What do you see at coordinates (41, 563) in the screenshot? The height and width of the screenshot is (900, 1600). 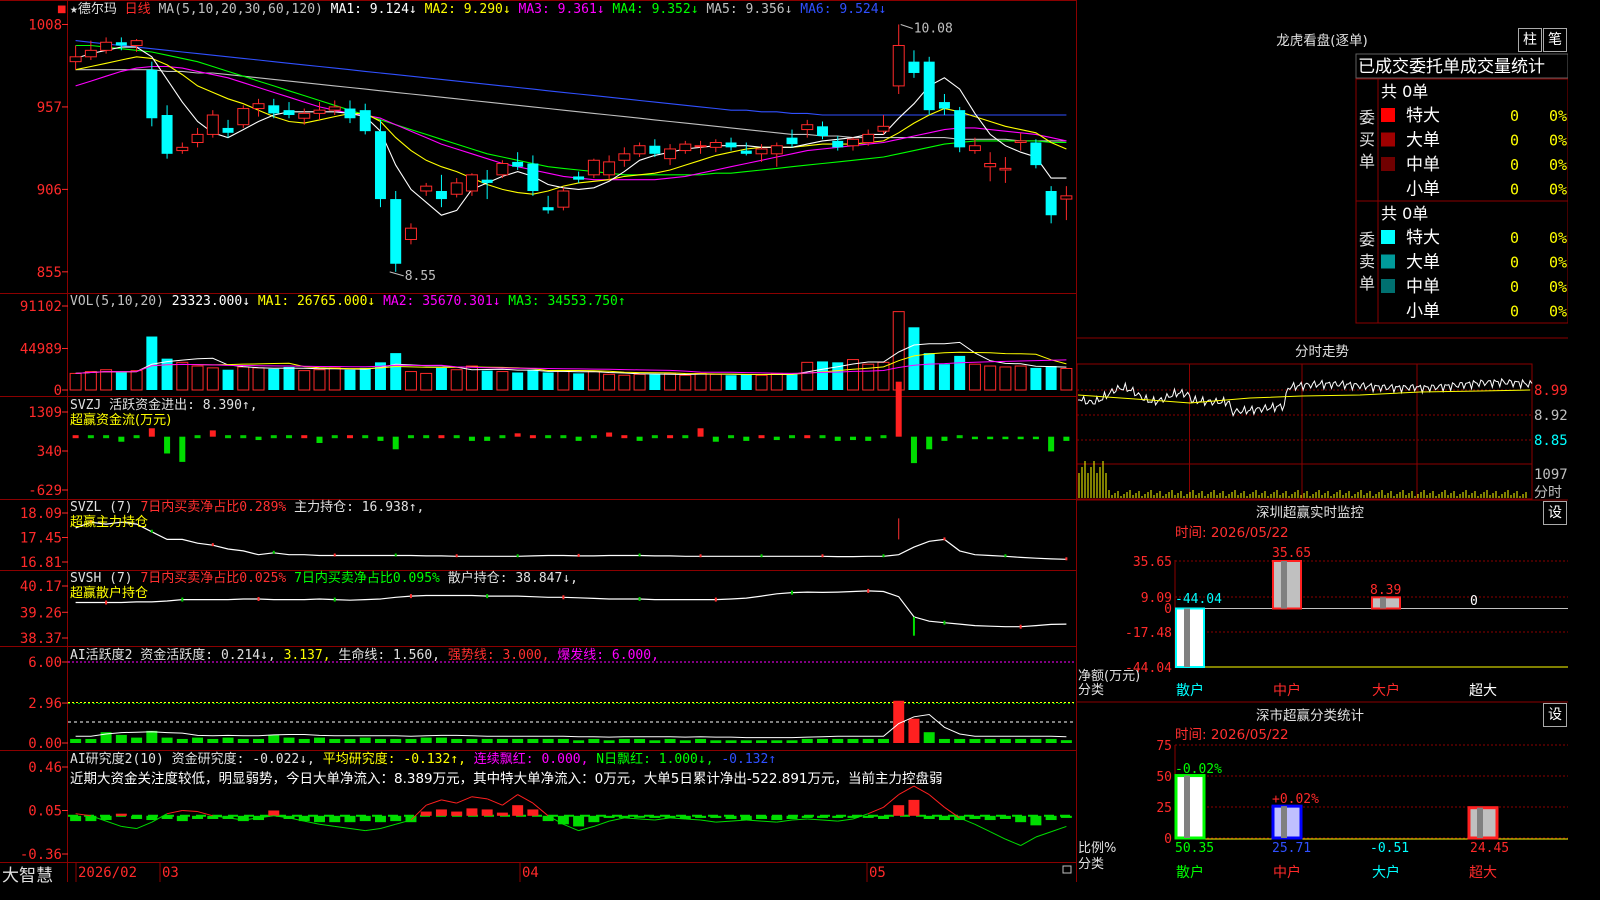 I see `svzl-y-tick: 16.81` at bounding box center [41, 563].